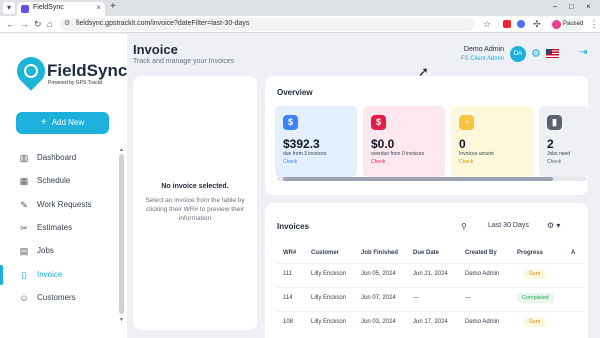 This screenshot has height=338, width=600. What do you see at coordinates (24, 158) in the screenshot?
I see `dashboard-icon: ▥` at bounding box center [24, 158].